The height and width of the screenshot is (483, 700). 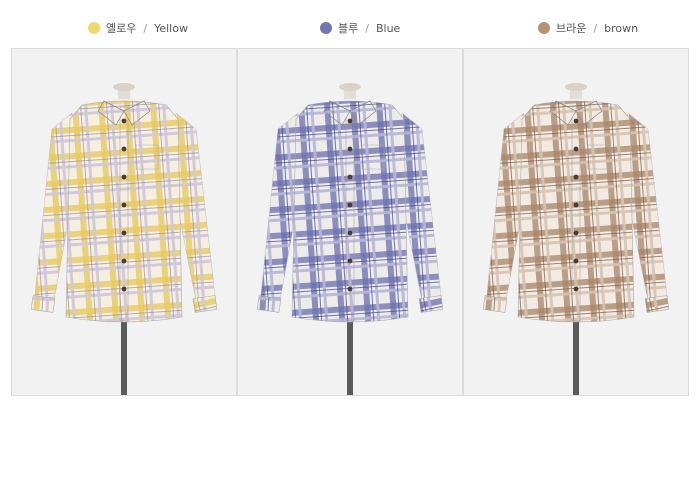 I want to click on color-label-en: brown, so click(x=621, y=28).